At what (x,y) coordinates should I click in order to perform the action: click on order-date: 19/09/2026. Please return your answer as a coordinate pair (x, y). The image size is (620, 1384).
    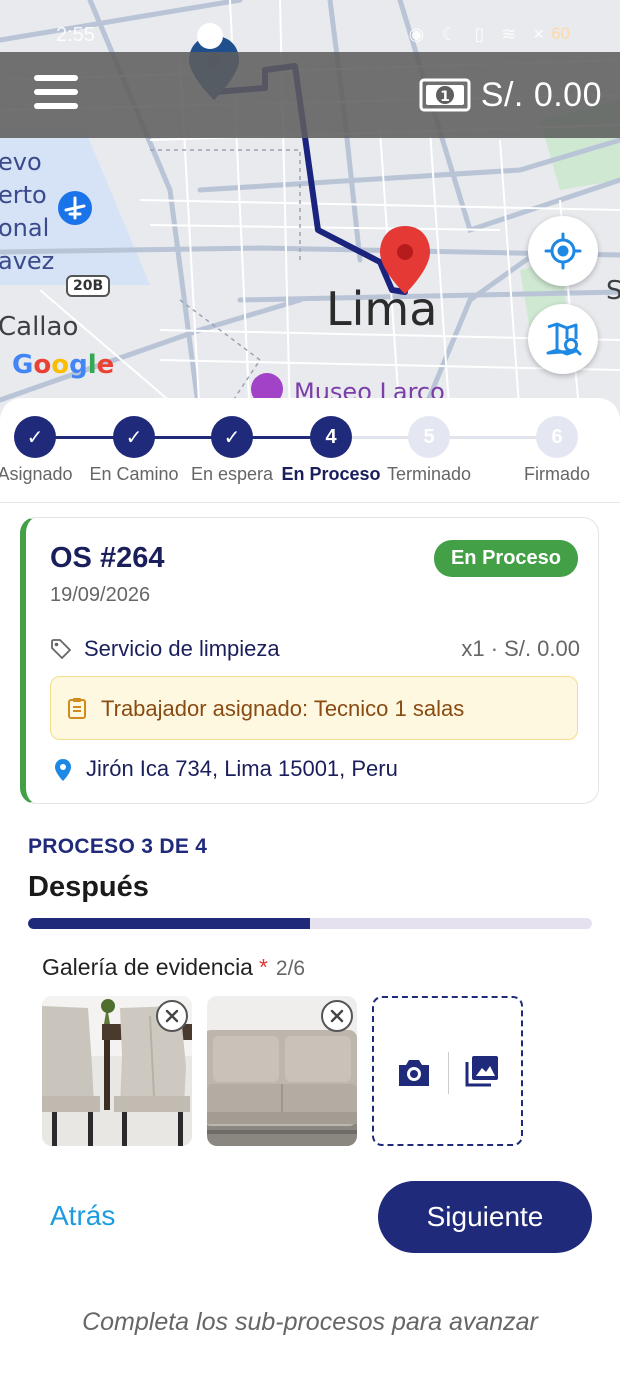
    Looking at the image, I should click on (100, 595).